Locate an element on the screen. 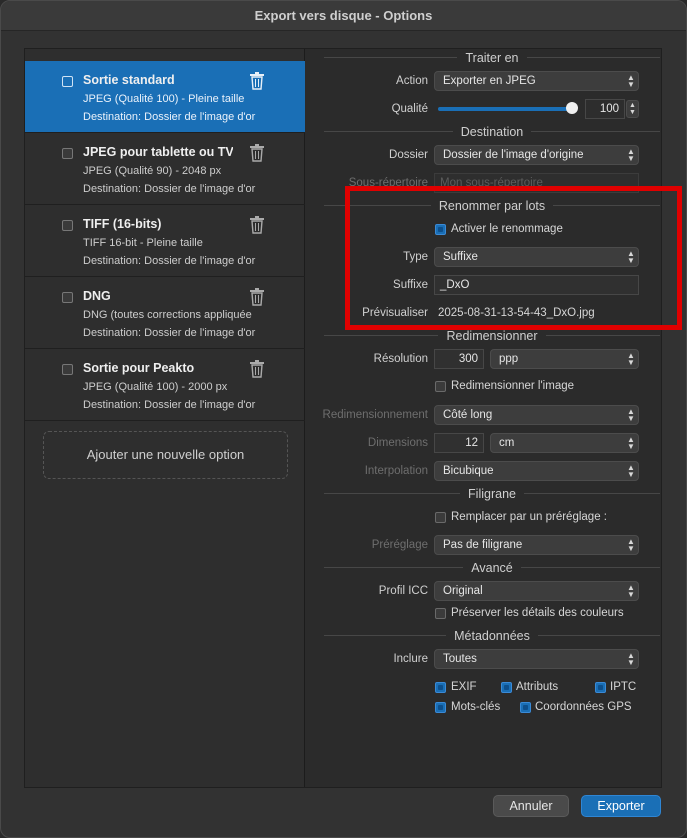  prereglage-select: Pas de filigrane ▲ ▼ is located at coordinates (536, 545).